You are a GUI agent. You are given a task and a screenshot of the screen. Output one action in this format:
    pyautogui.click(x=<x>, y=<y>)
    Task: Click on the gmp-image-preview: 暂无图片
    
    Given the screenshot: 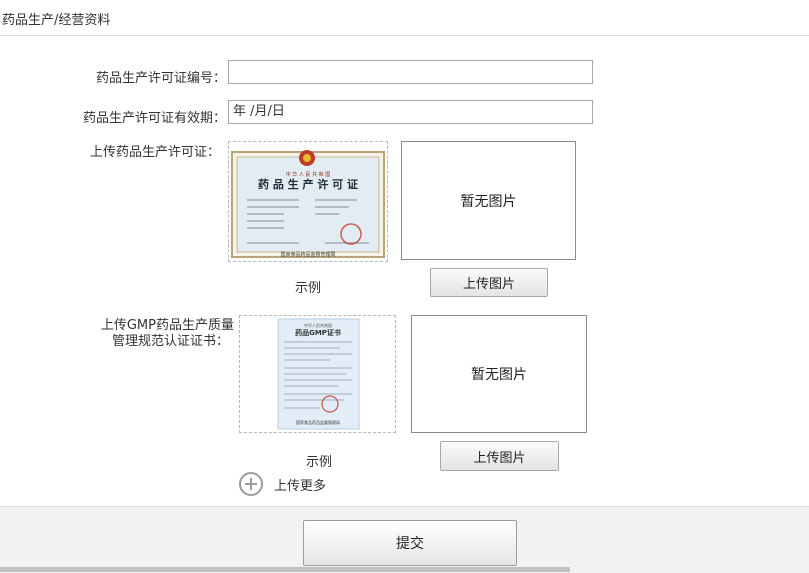 What is the action you would take?
    pyautogui.click(x=499, y=374)
    